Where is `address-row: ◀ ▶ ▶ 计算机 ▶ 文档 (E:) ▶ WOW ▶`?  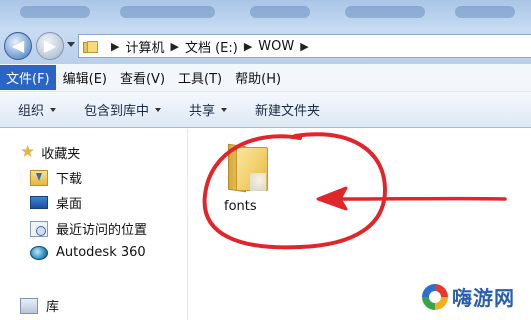
address-row: ◀ ▶ ▶ 计算机 ▶ 文档 (E:) ▶ WOW ▶ is located at coordinates (265, 46).